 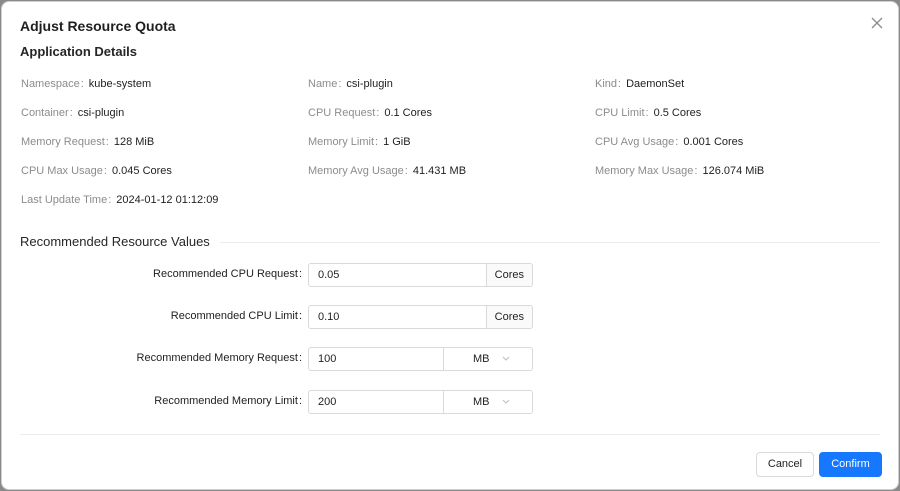 I want to click on recommended-values-title: Recommended Resource Values, so click(x=115, y=241).